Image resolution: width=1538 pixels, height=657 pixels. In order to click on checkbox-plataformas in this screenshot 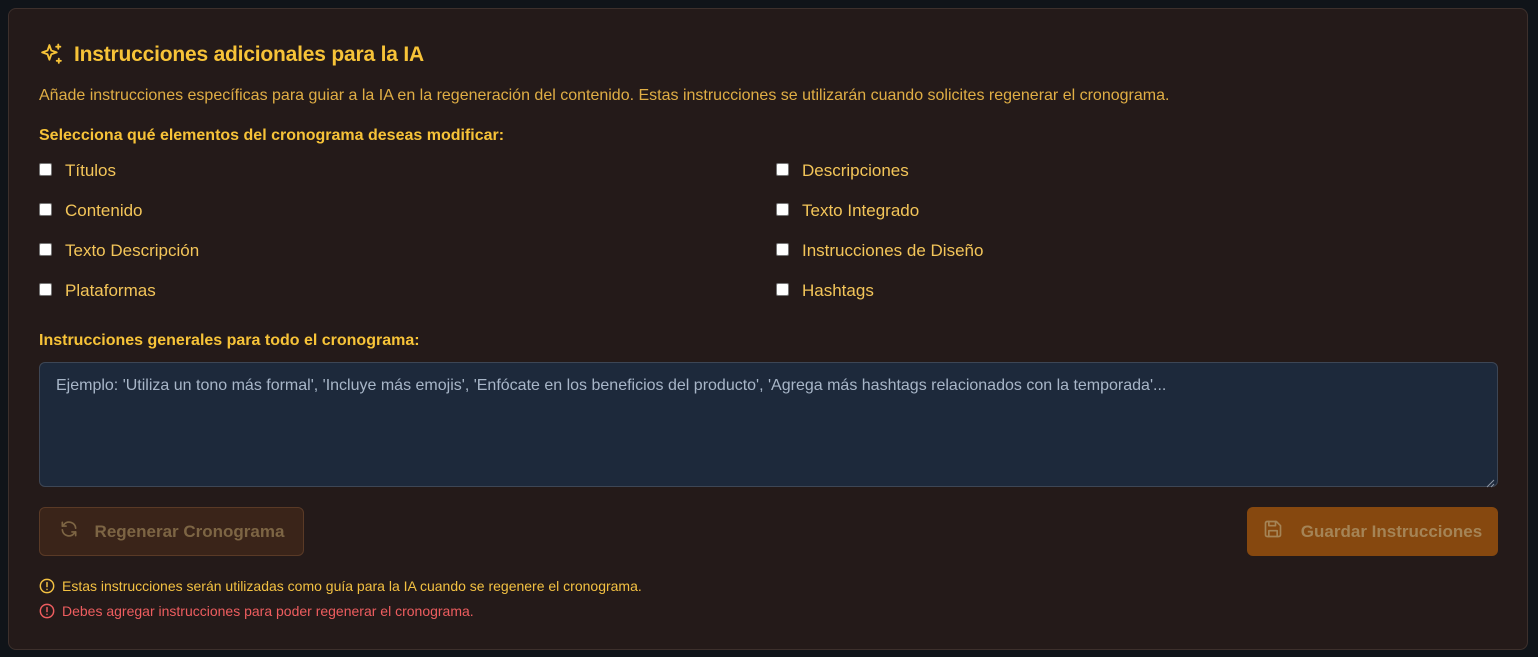, I will do `click(45, 289)`.